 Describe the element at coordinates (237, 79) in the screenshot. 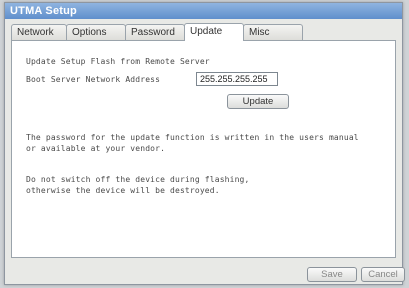

I see `boot-server-address-input: 255.255.255.255` at that location.